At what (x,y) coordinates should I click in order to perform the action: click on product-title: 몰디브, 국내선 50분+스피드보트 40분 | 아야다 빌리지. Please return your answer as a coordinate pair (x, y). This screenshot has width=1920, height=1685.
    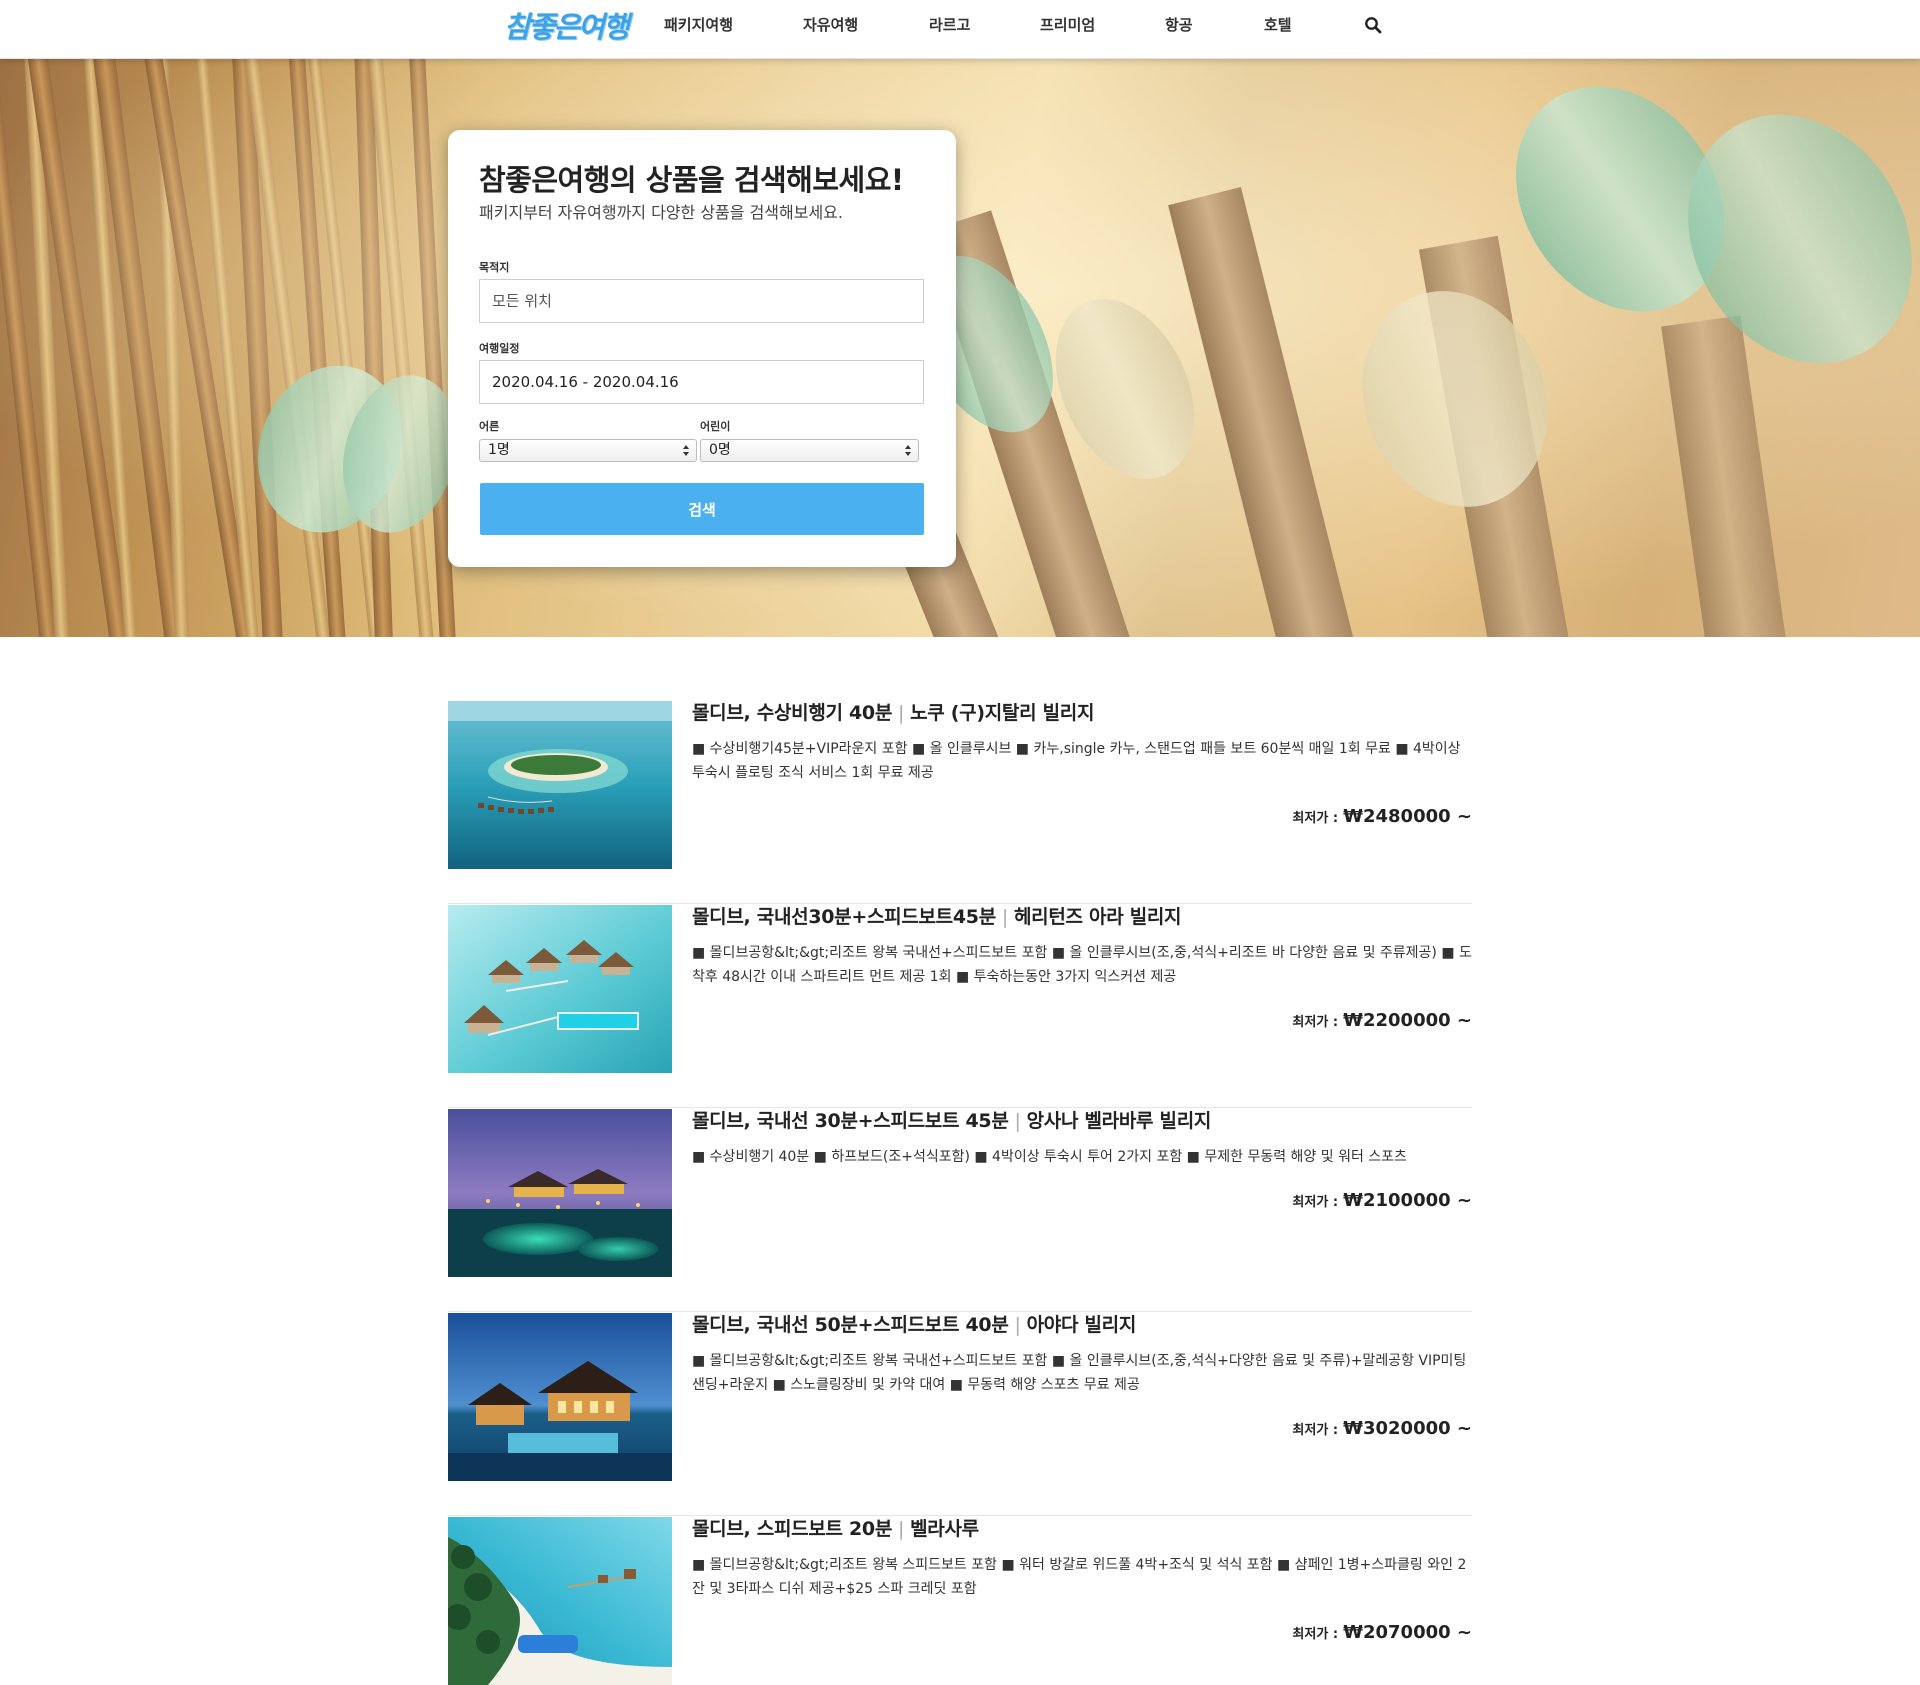
    Looking at the image, I should click on (914, 1325).